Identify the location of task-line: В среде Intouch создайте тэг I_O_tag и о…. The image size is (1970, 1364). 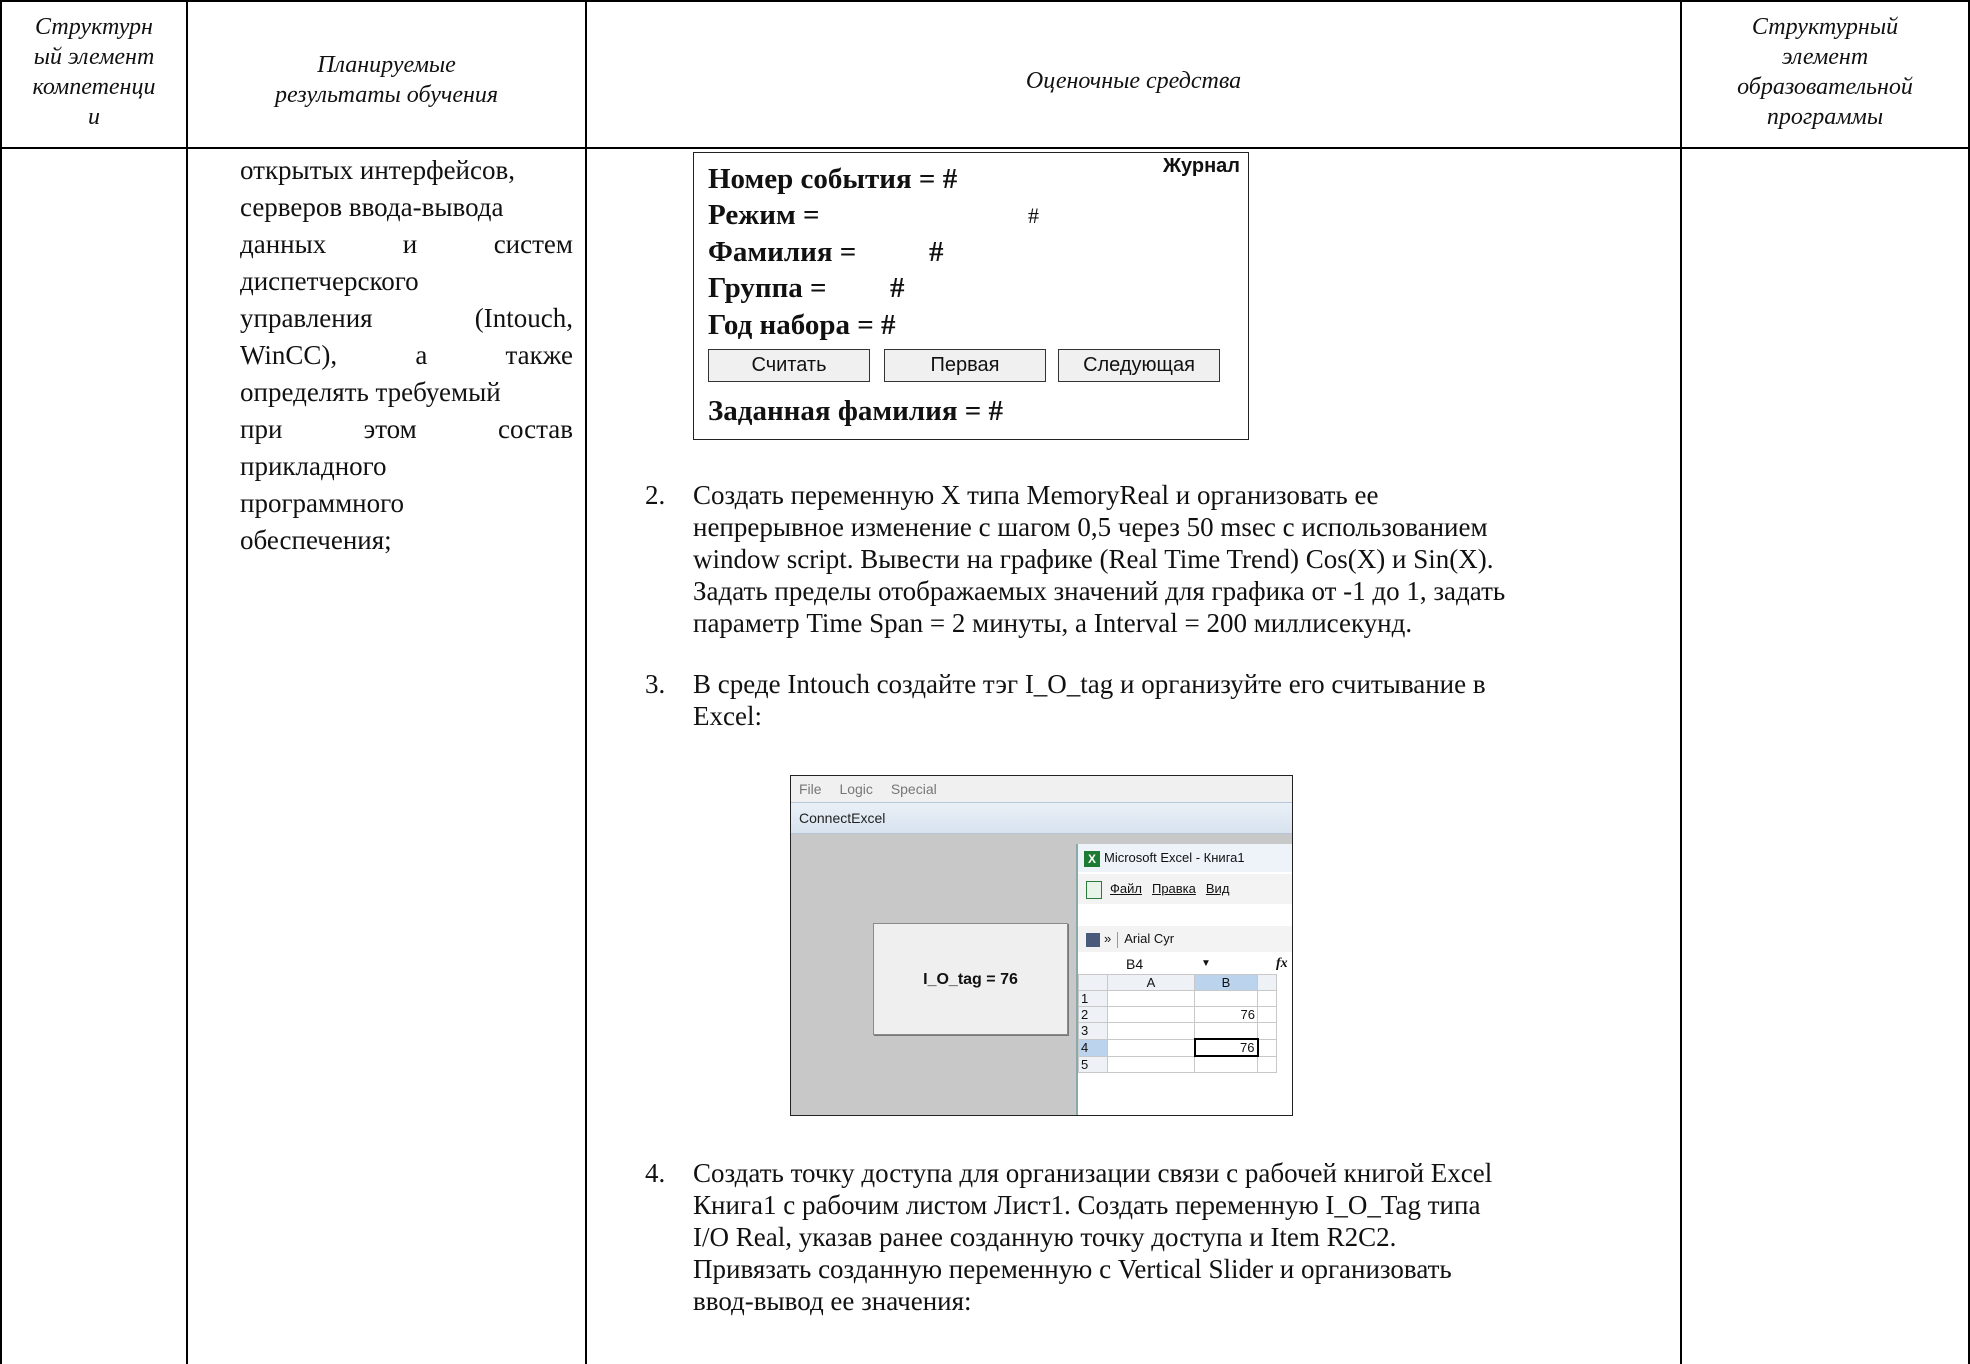
(1089, 684).